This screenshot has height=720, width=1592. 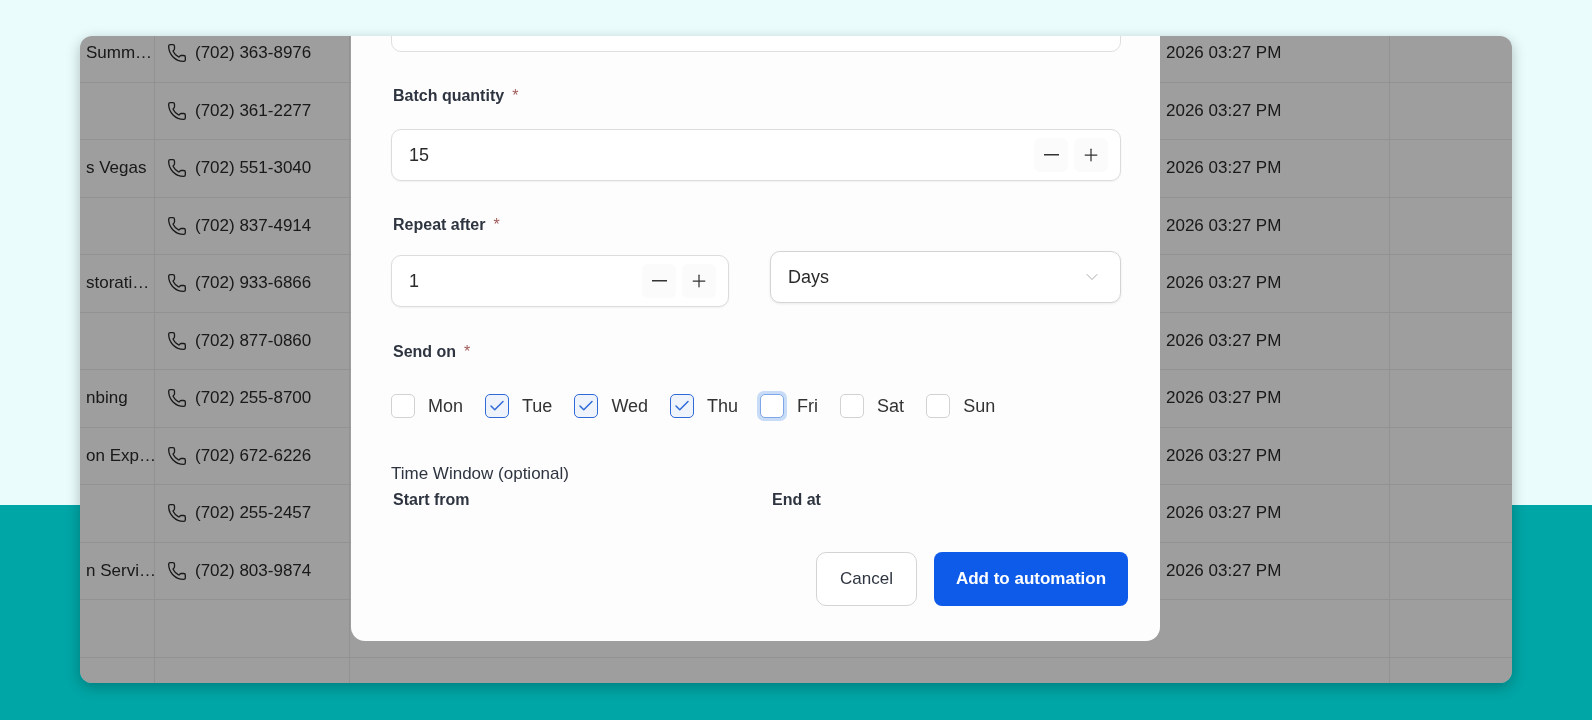 I want to click on table-cell: (702) 837-4914, so click(x=253, y=225).